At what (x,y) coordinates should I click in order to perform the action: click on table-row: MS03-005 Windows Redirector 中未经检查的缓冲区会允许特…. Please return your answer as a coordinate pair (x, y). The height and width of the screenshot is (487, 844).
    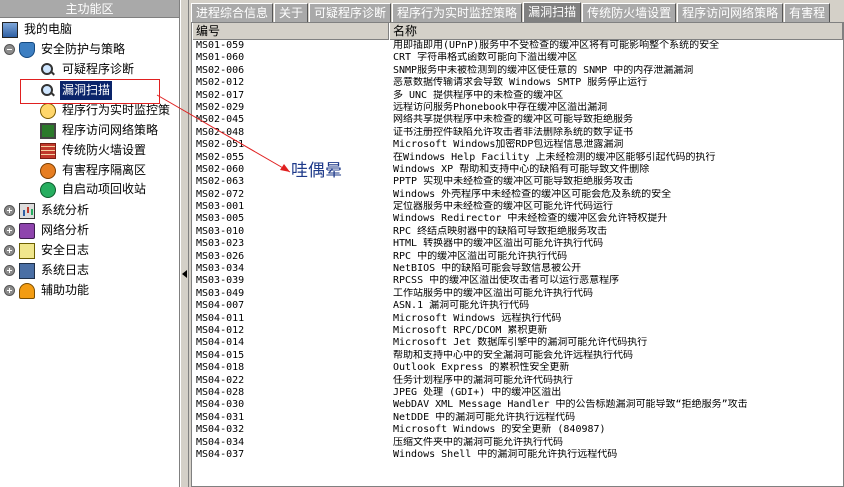
    Looking at the image, I should click on (517, 219).